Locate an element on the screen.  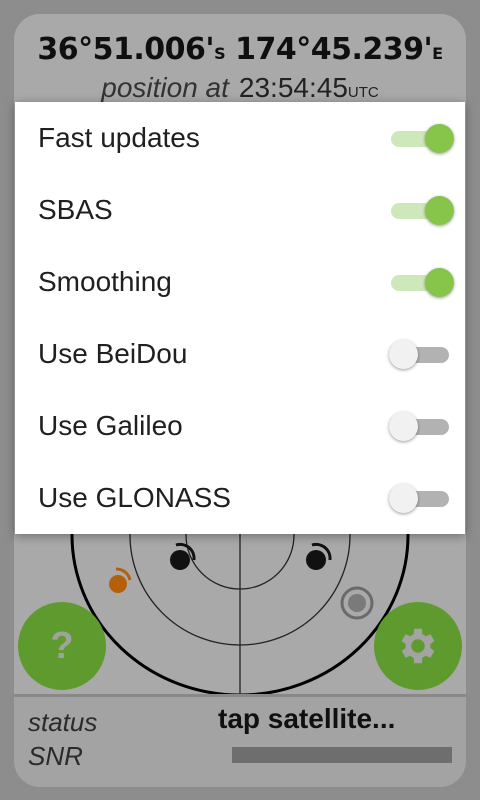
help-icon: ? is located at coordinates (62, 645).